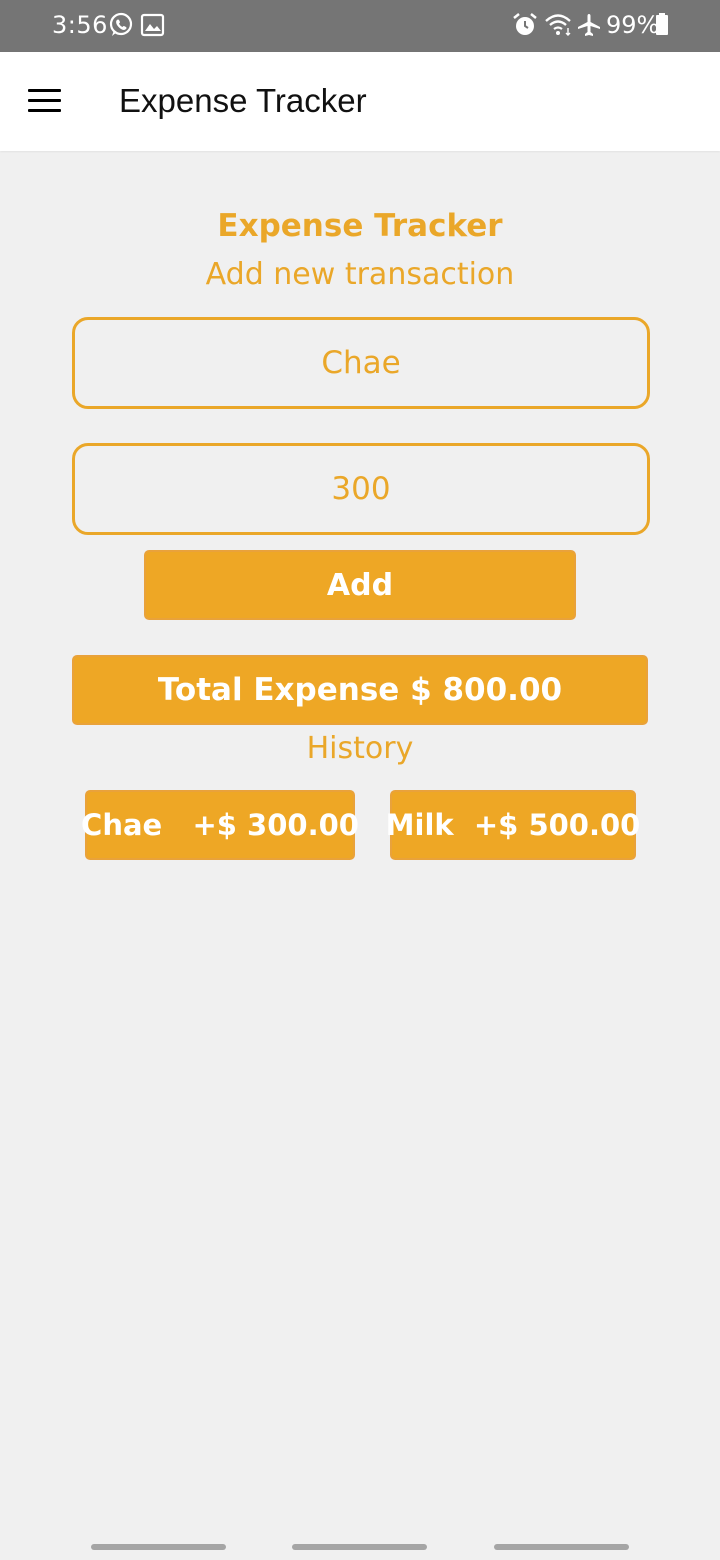 Image resolution: width=720 pixels, height=1560 pixels. What do you see at coordinates (589, 25) in the screenshot?
I see `airplane-icon` at bounding box center [589, 25].